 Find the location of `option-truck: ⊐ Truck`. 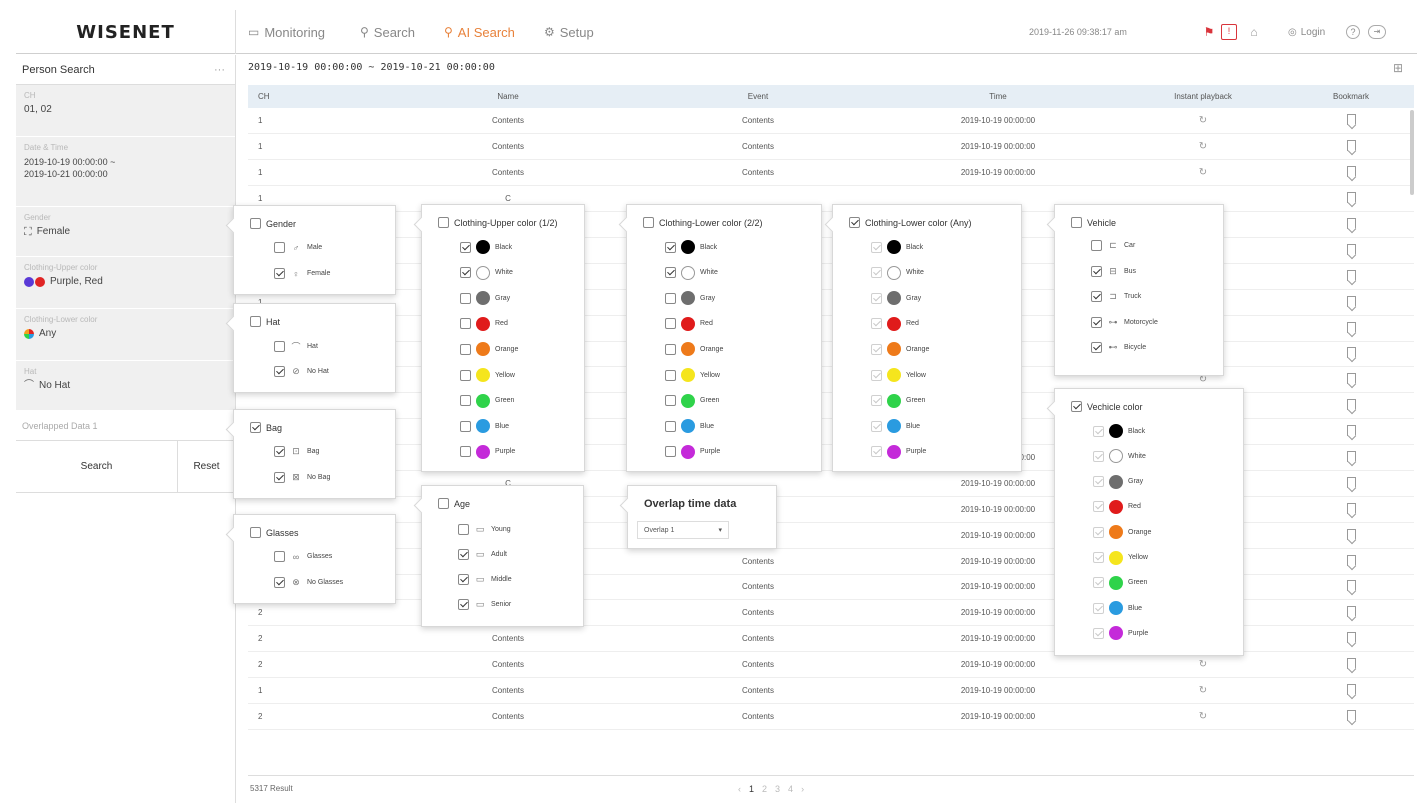

option-truck: ⊐ Truck is located at coordinates (1116, 296).